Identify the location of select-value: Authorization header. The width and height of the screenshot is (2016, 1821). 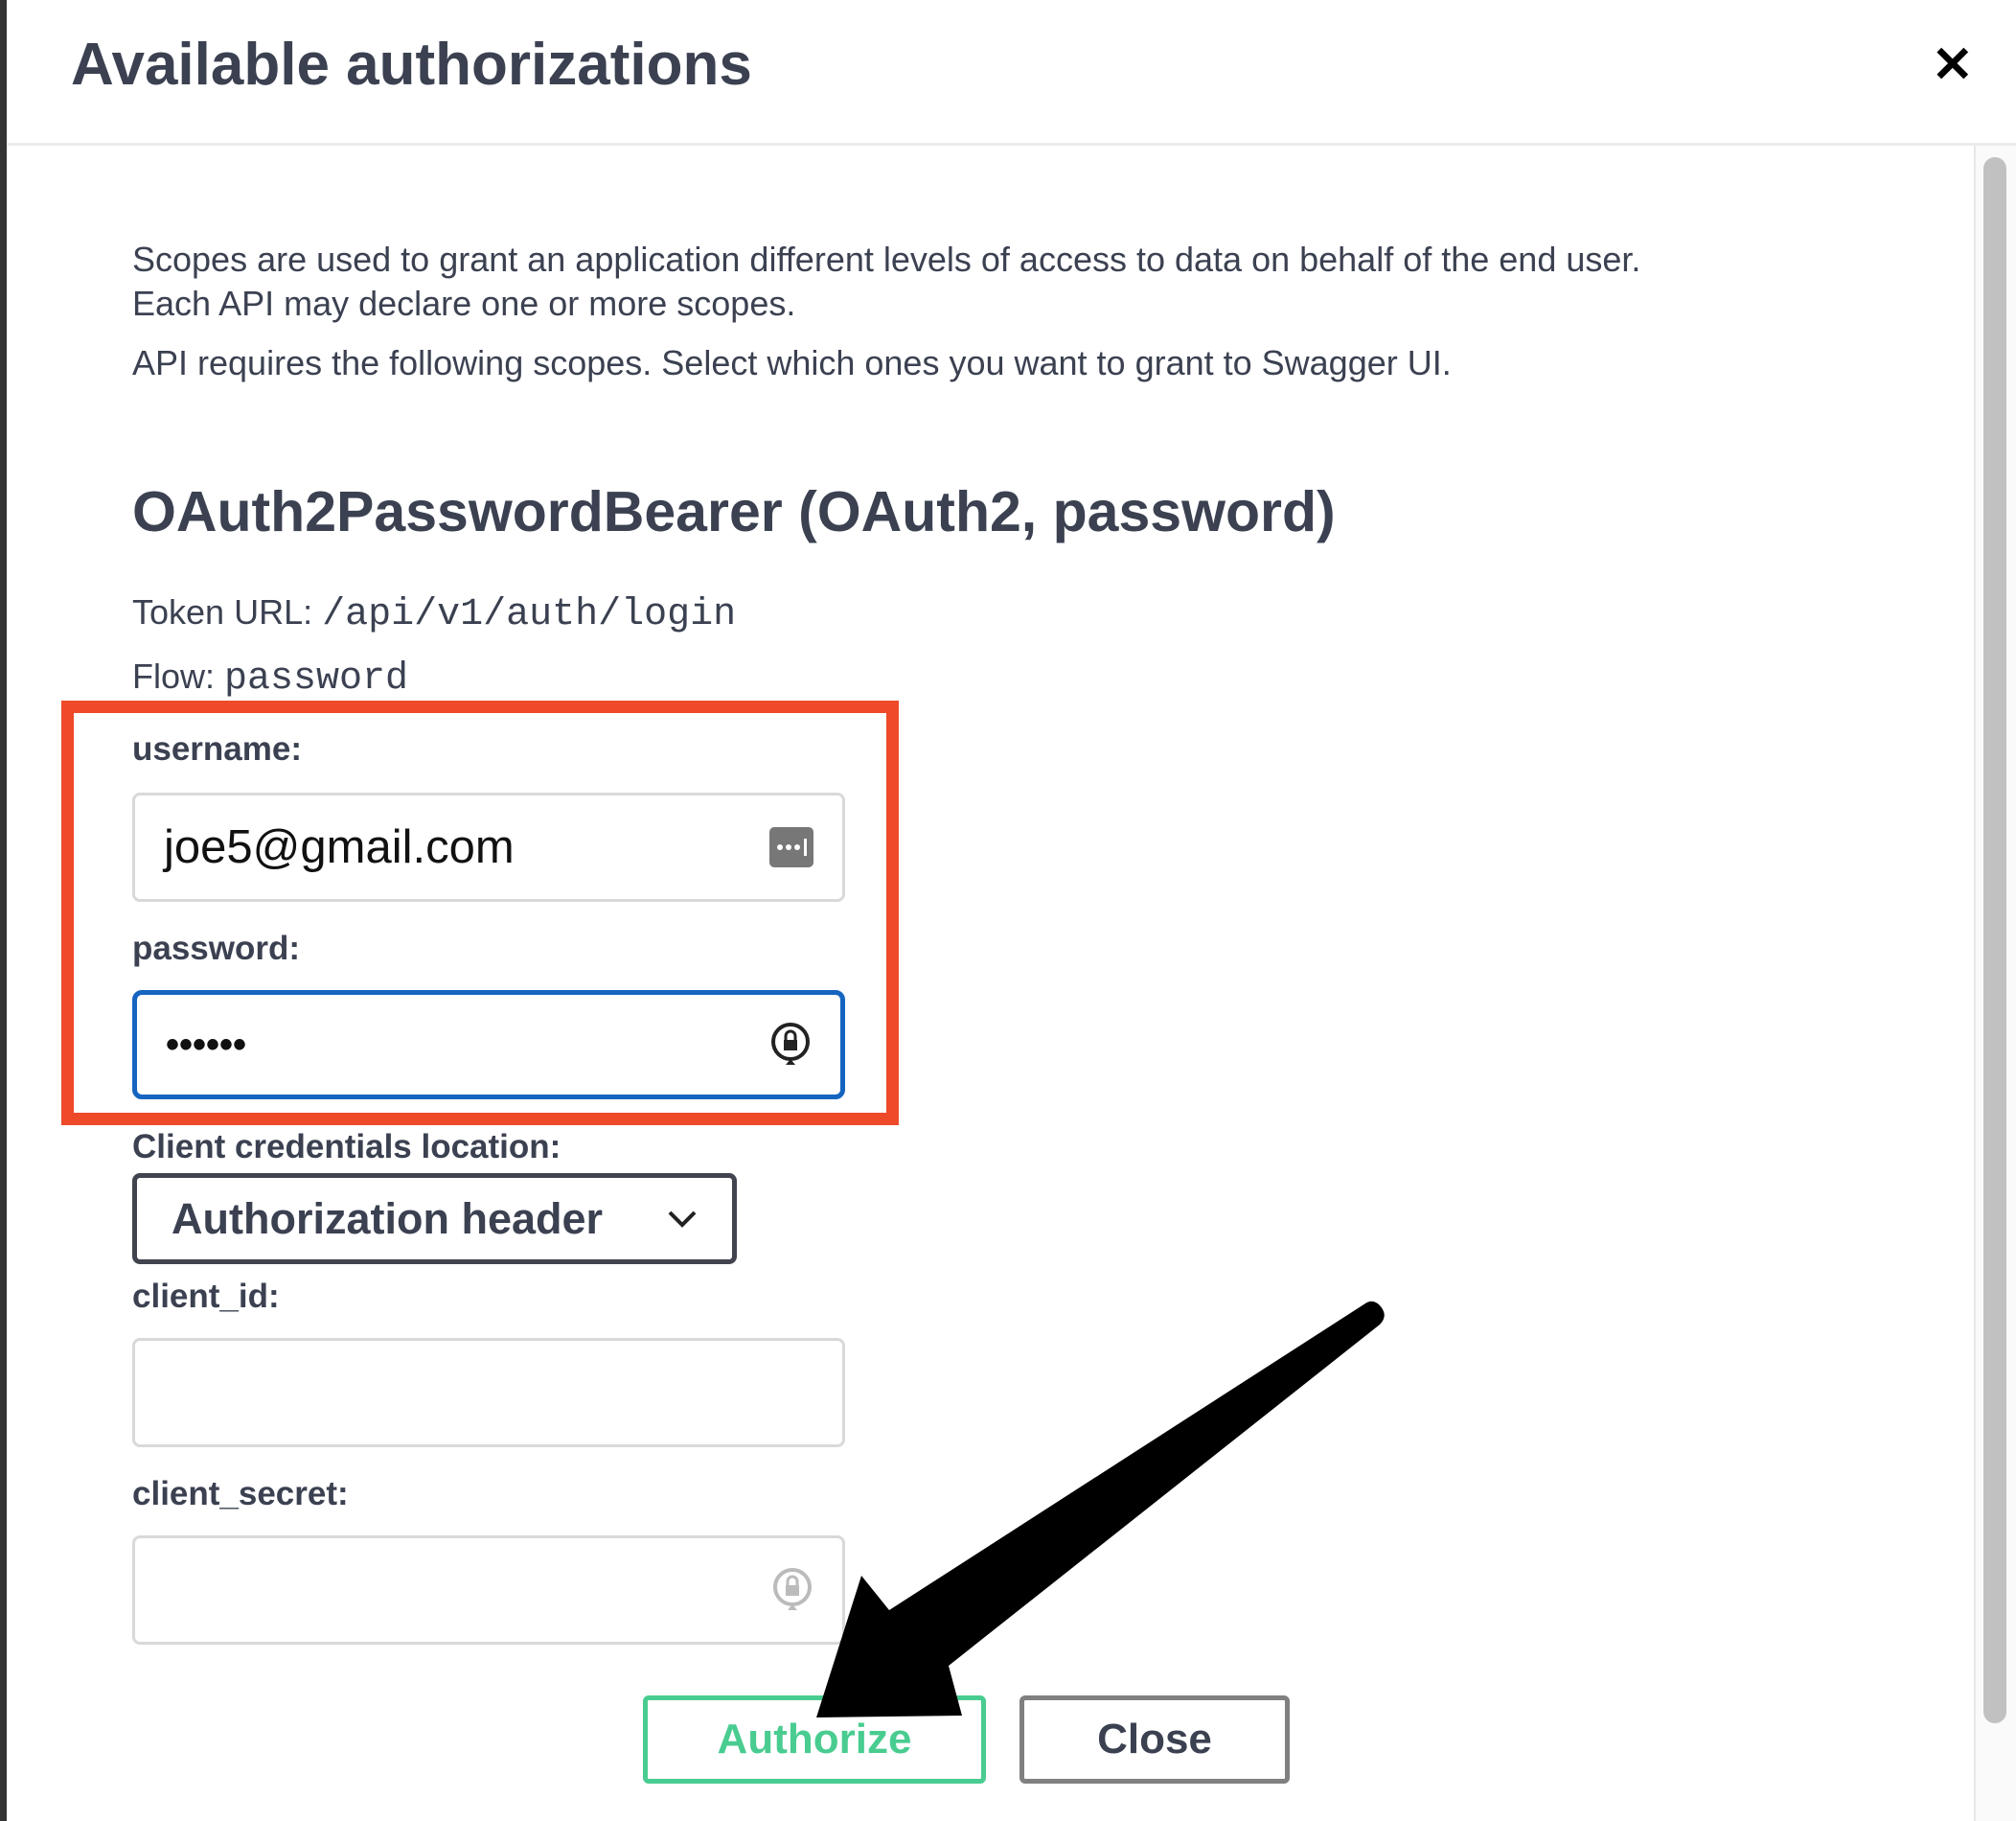
(388, 1218).